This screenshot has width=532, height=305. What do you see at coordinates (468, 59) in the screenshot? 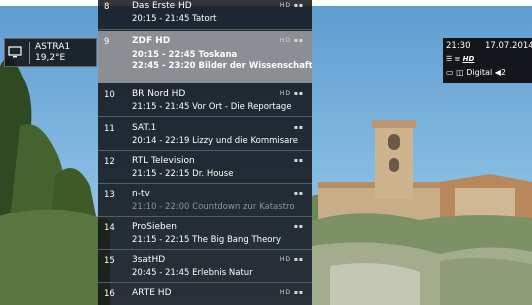
I see `hd-badge: HD` at bounding box center [468, 59].